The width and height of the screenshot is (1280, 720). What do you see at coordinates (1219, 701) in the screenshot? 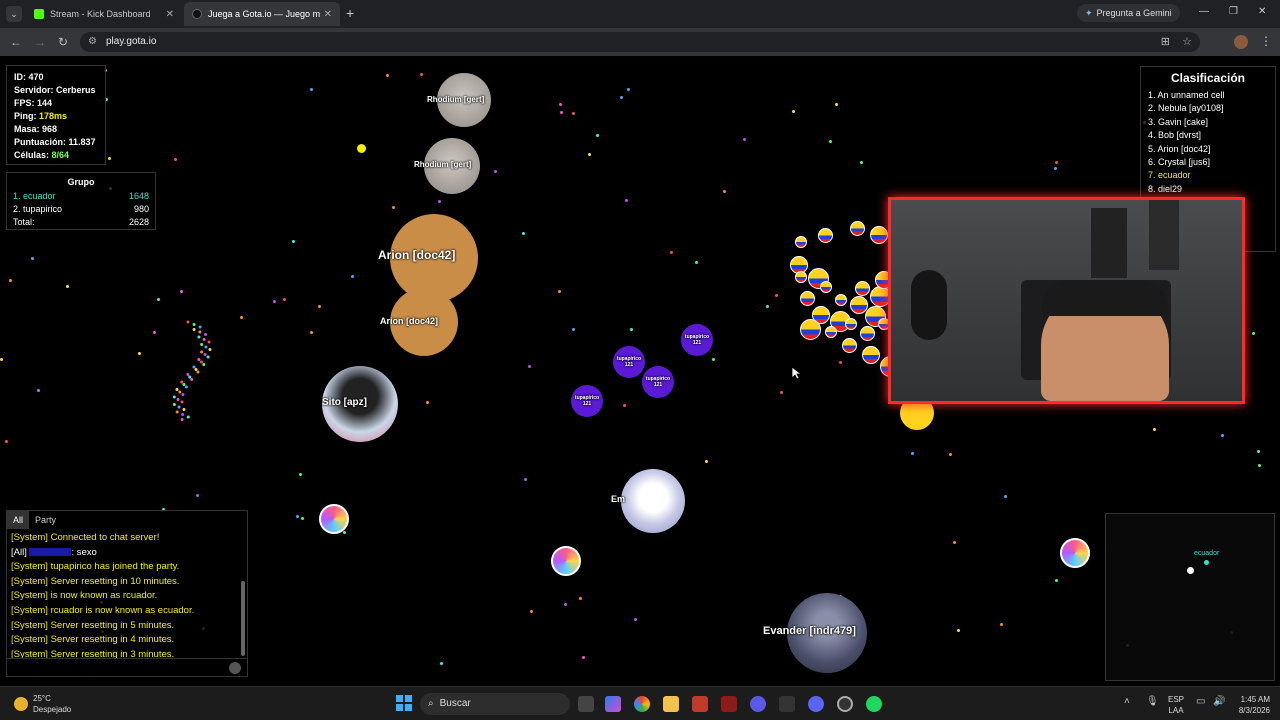
I see `volume-icon: 🔊` at bounding box center [1219, 701].